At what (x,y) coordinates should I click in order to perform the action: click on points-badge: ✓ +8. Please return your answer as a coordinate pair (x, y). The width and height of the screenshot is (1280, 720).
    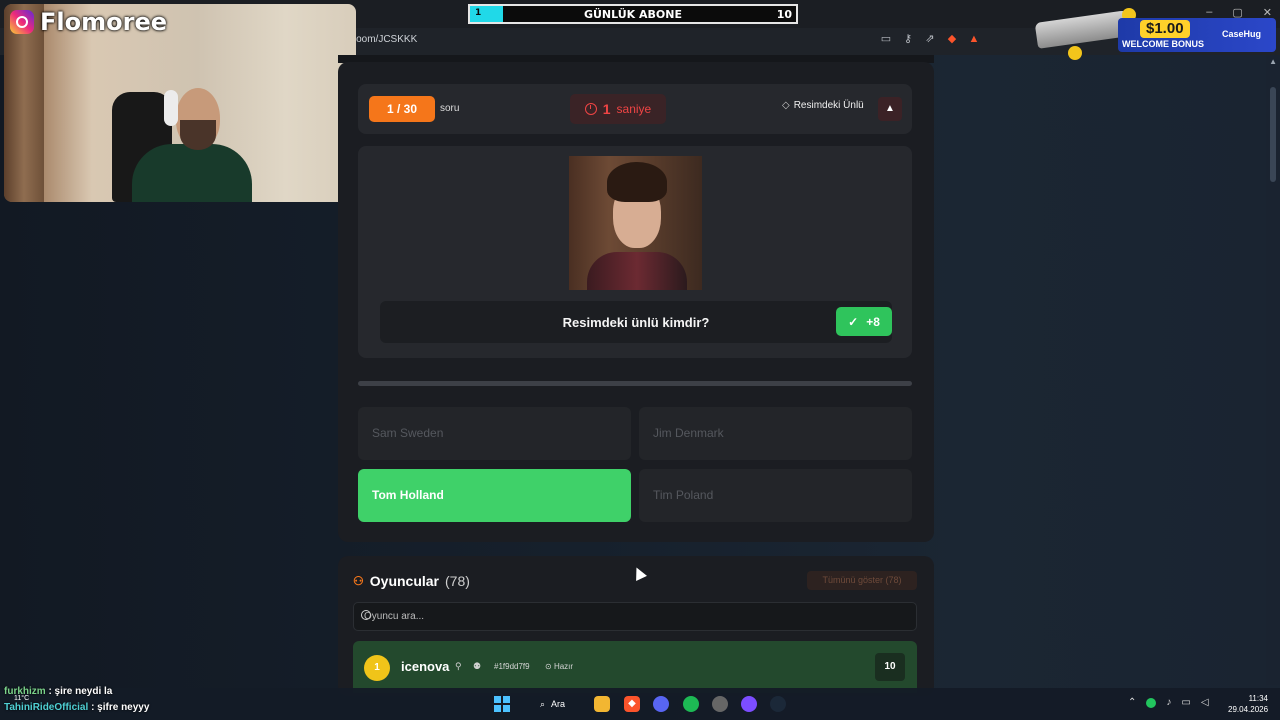
    Looking at the image, I should click on (864, 321).